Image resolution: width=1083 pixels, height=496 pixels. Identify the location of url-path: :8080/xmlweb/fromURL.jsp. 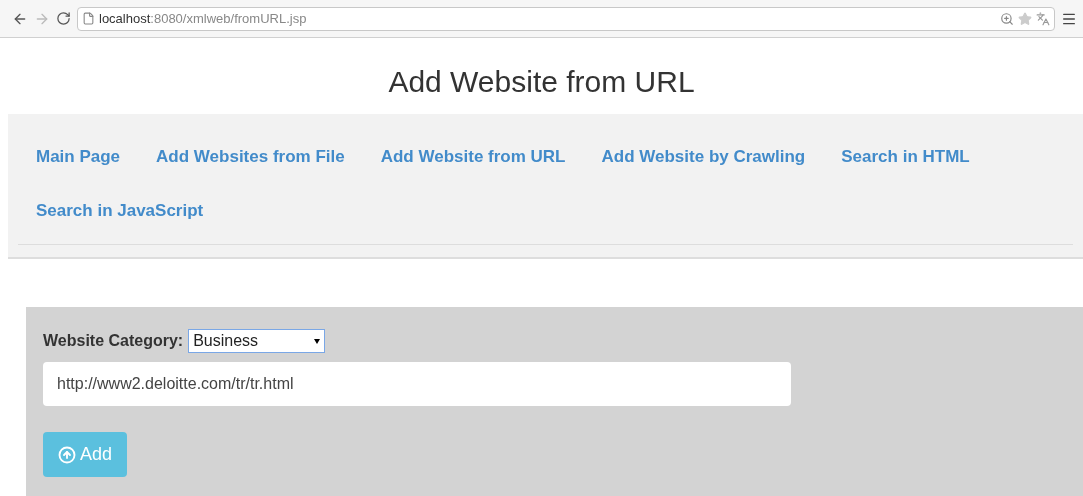
(228, 18).